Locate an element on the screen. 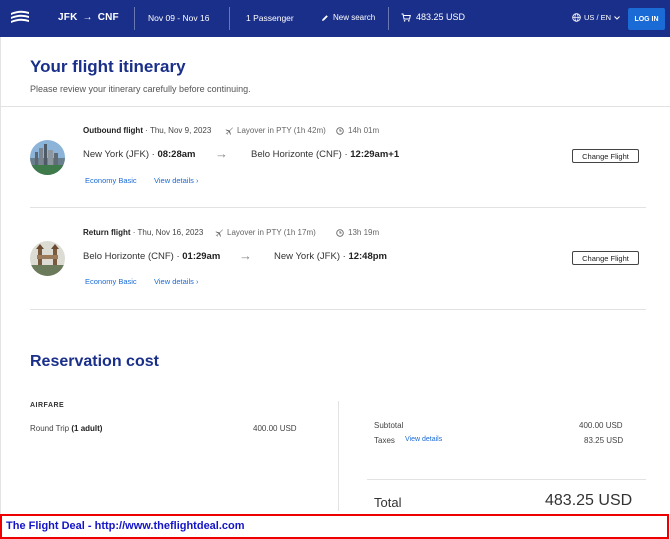 This screenshot has width=670, height=539. arrival-info: New York (JFK) · 12:48pm is located at coordinates (330, 256).